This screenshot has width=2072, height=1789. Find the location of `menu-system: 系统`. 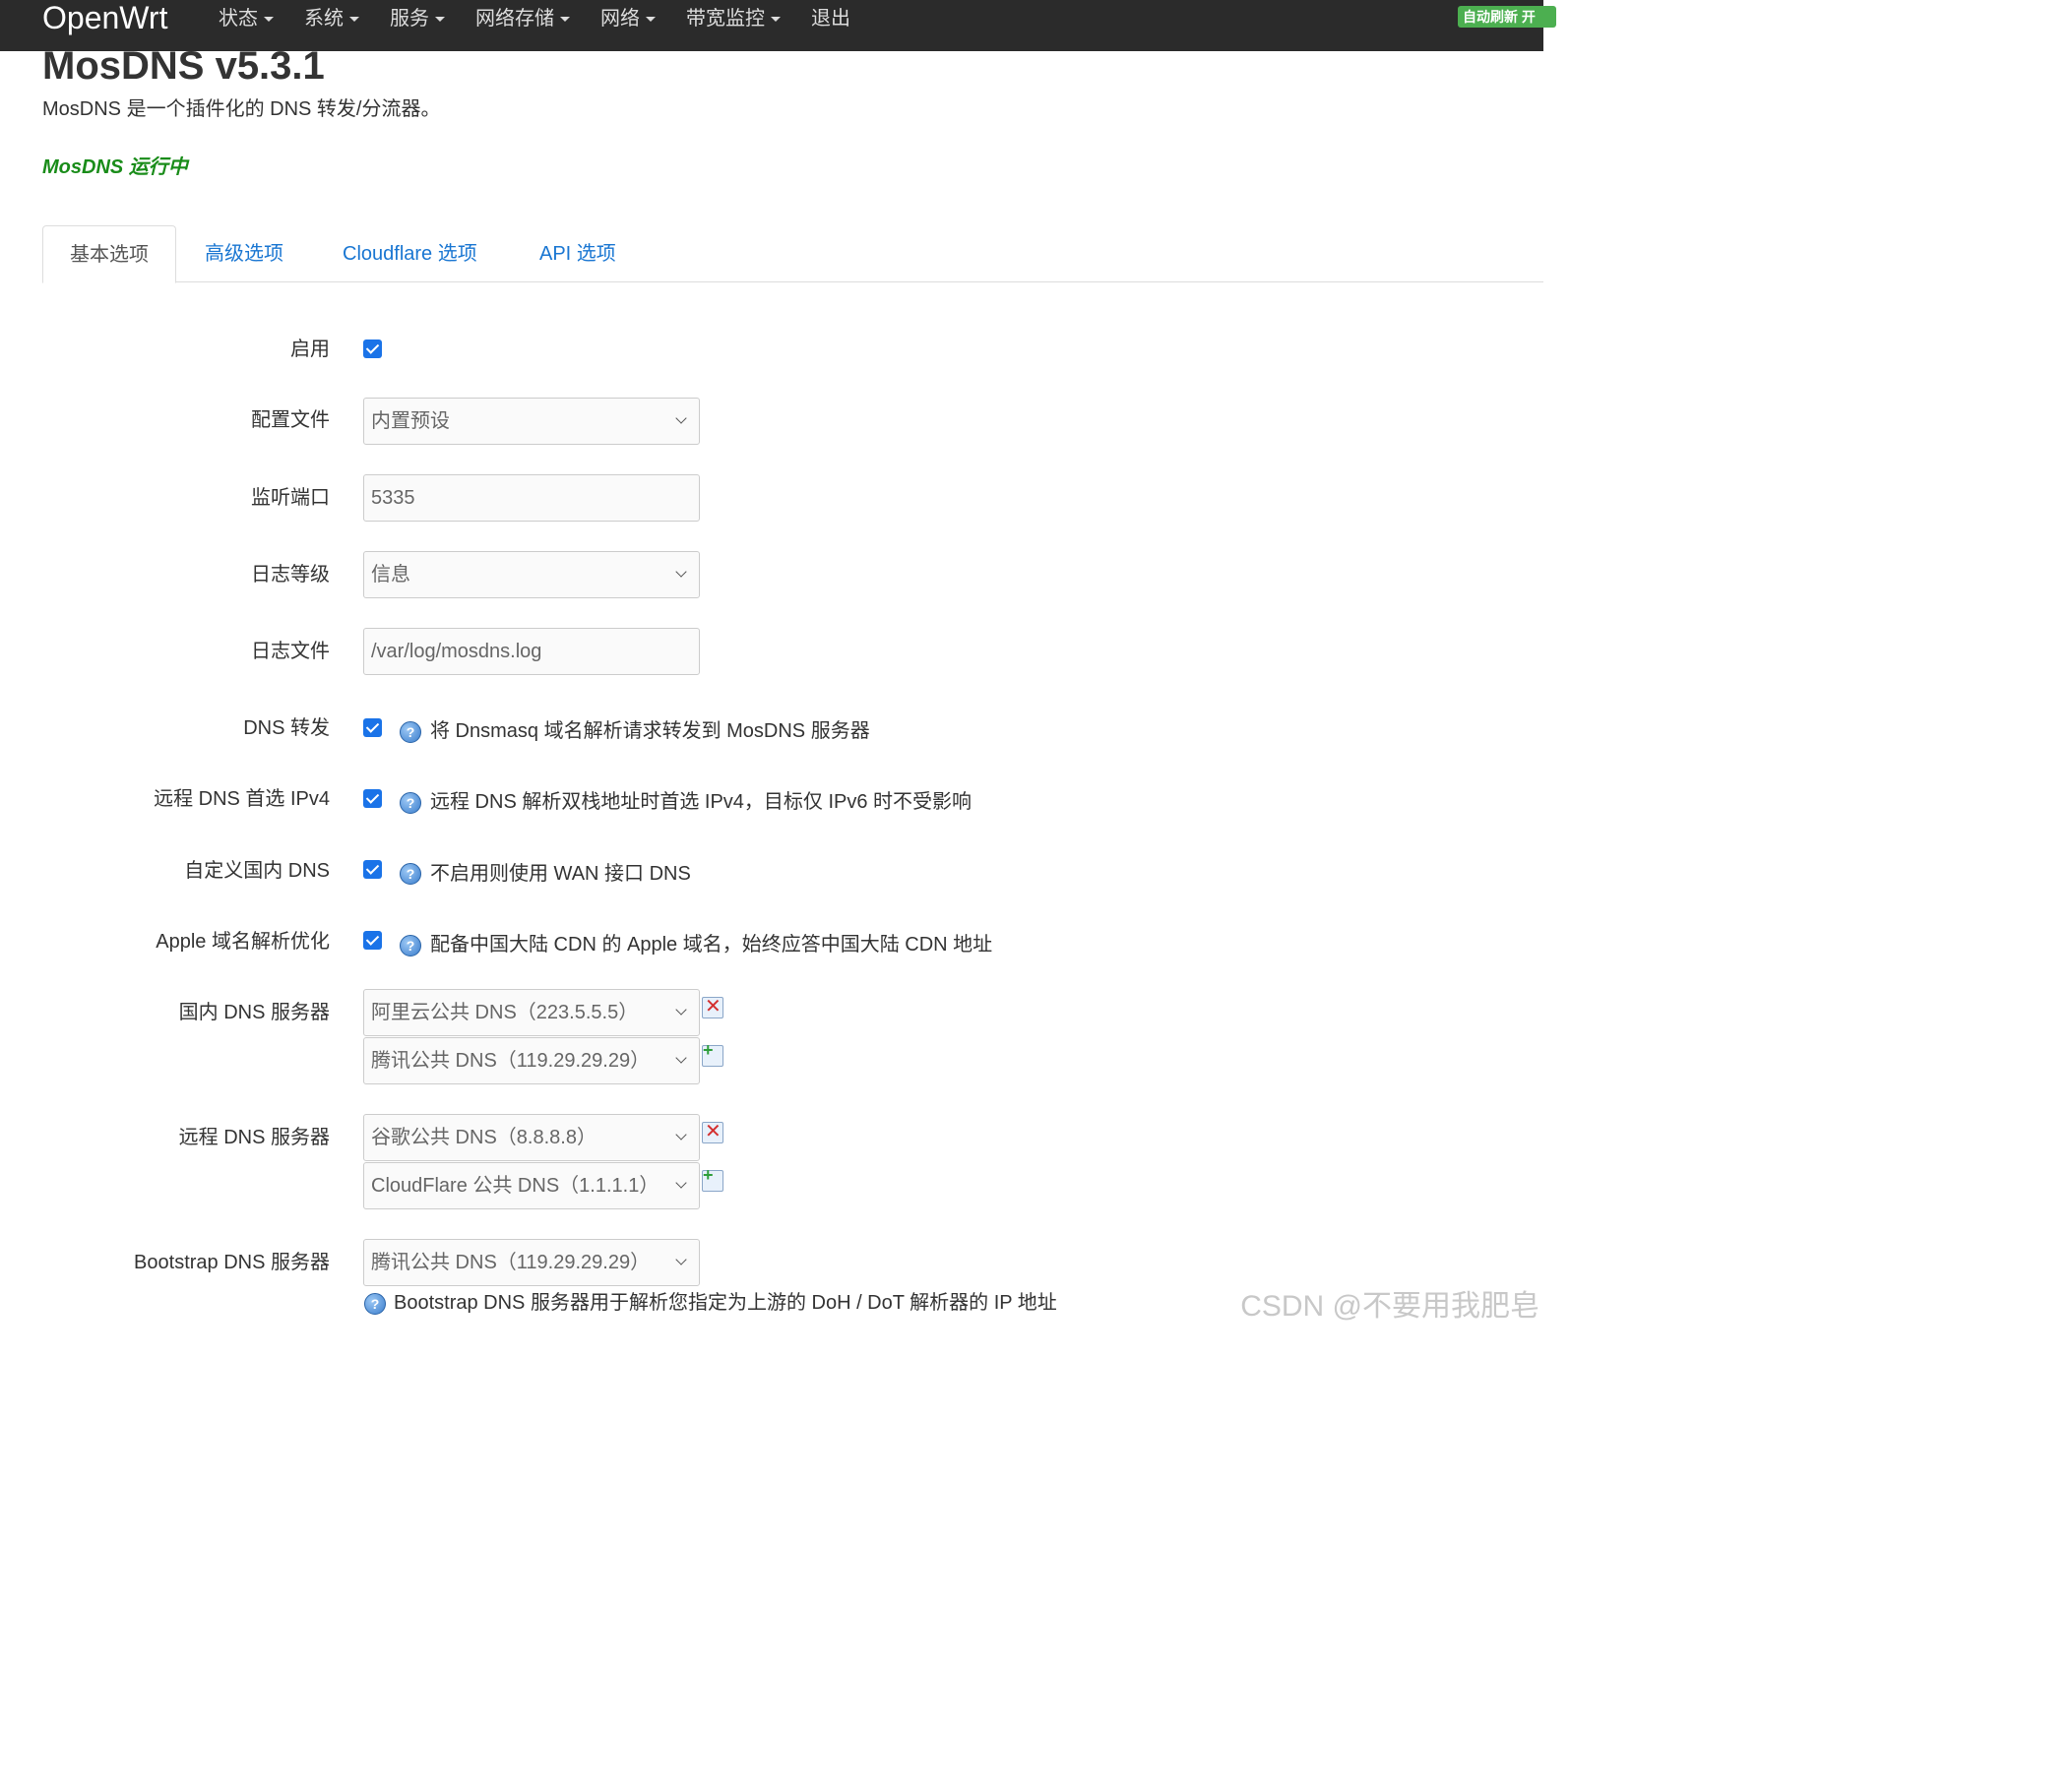

menu-system: 系统 is located at coordinates (331, 18).